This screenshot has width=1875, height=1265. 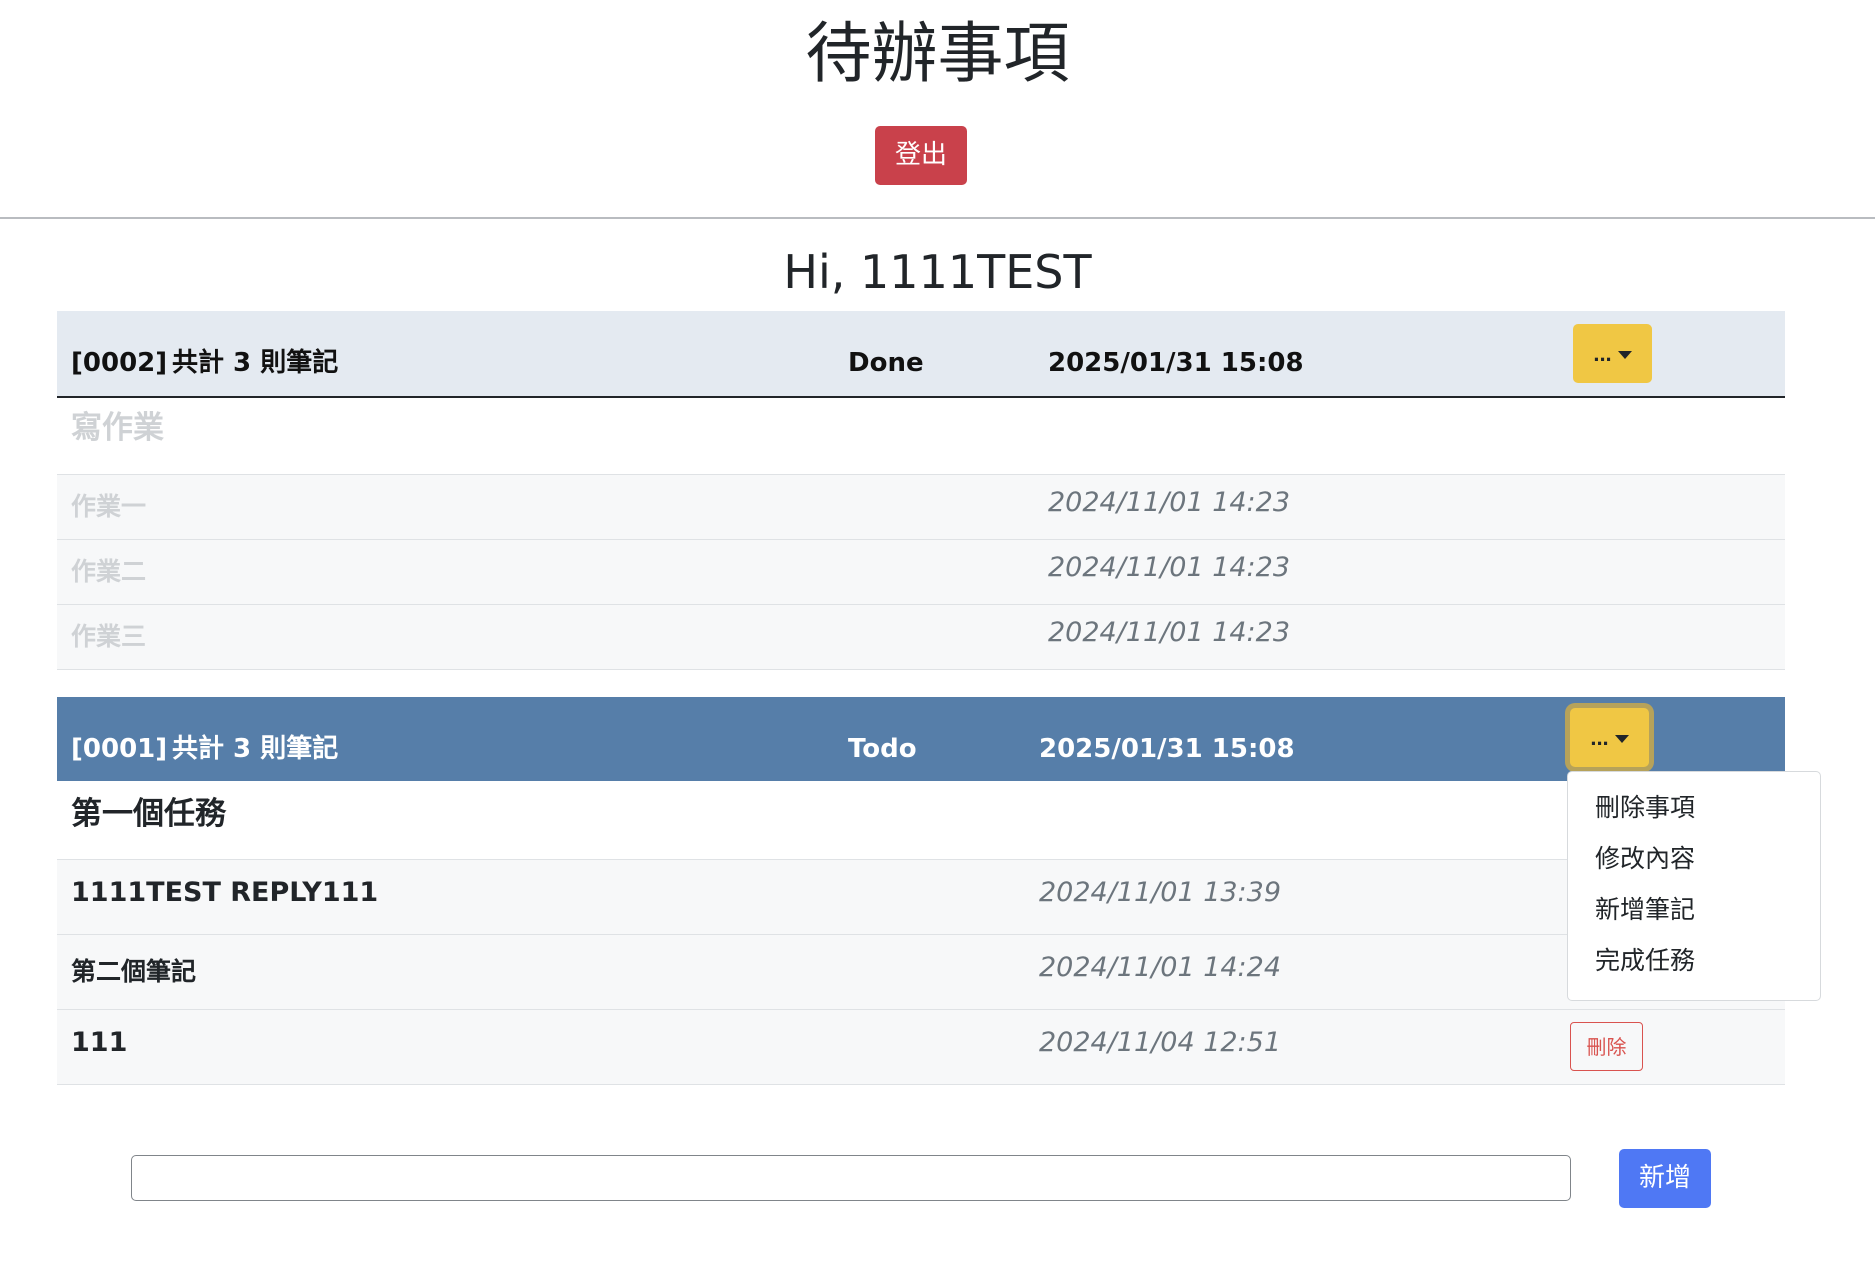 What do you see at coordinates (851, 1178) in the screenshot?
I see `new-task-input` at bounding box center [851, 1178].